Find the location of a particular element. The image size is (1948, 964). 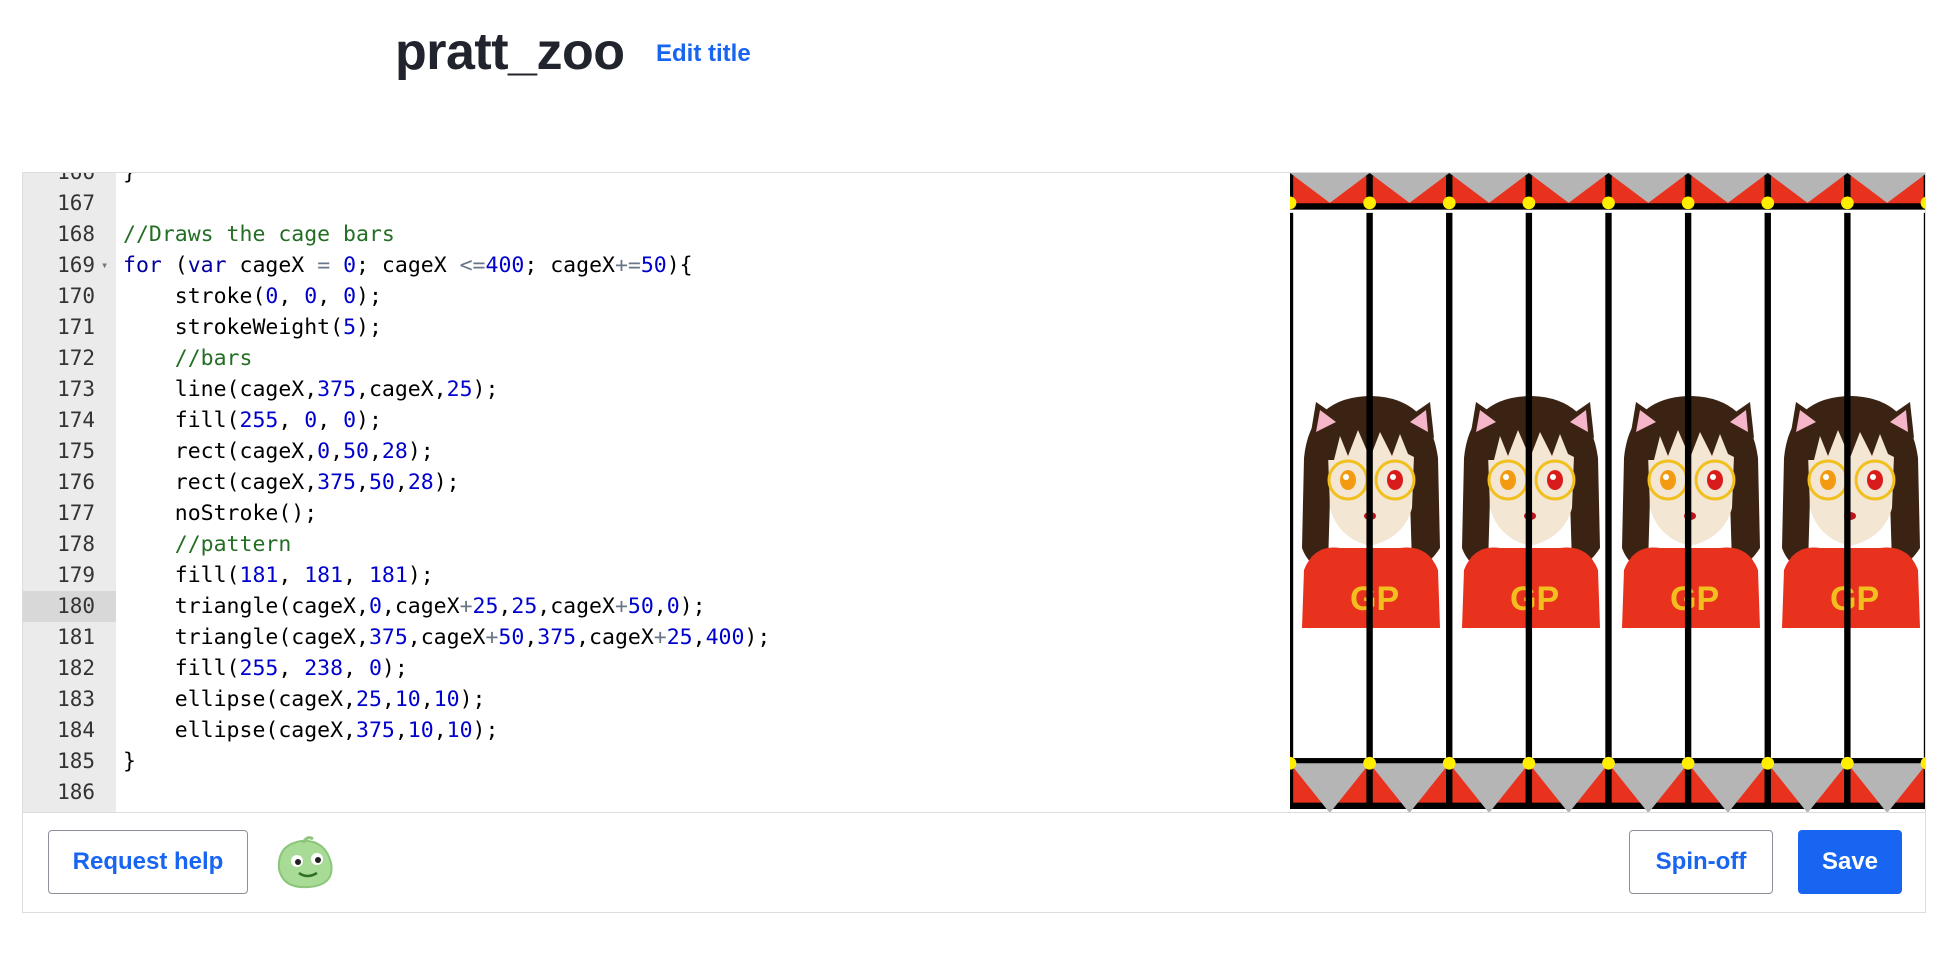

green-blob-avatar-icon is located at coordinates (304, 862).